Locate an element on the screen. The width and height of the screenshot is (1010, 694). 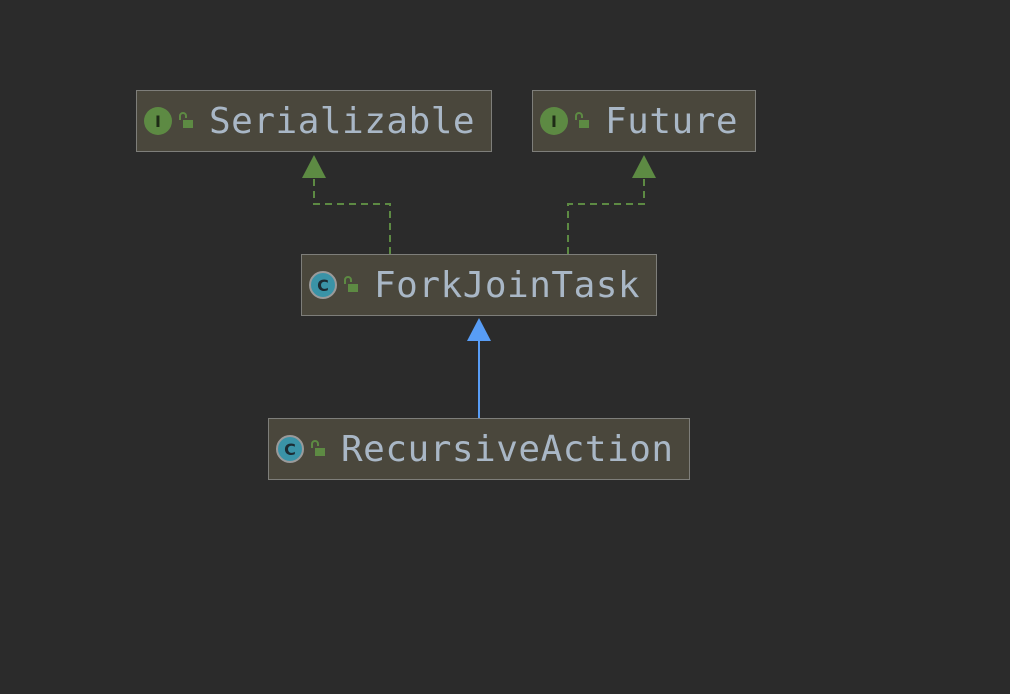
node-label: ForkJoinTask is located at coordinates (507, 285).